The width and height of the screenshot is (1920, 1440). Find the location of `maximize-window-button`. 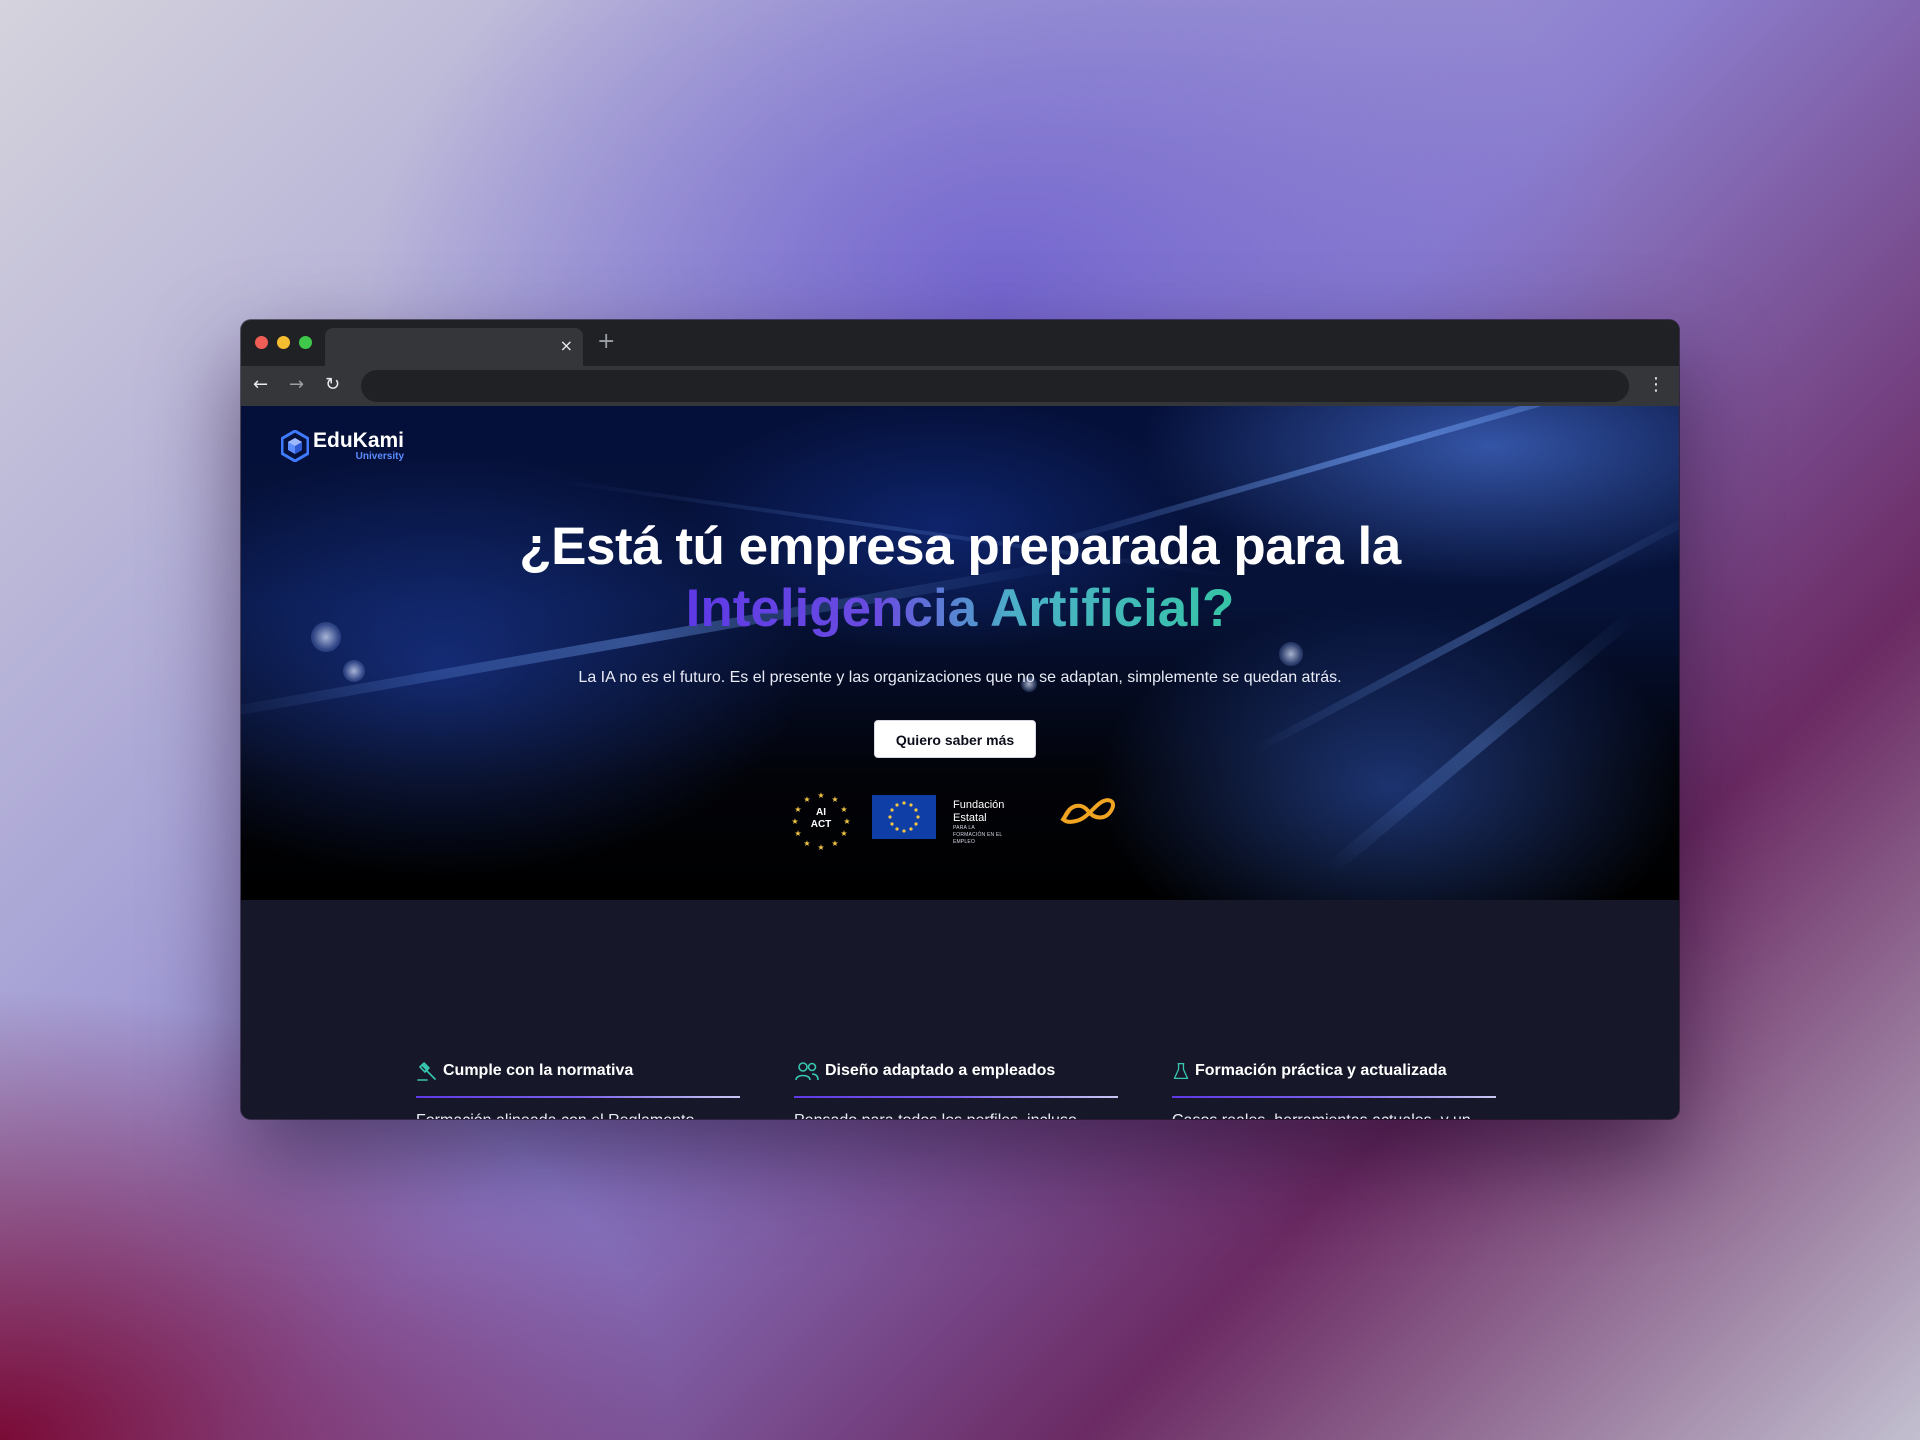

maximize-window-button is located at coordinates (305, 342).